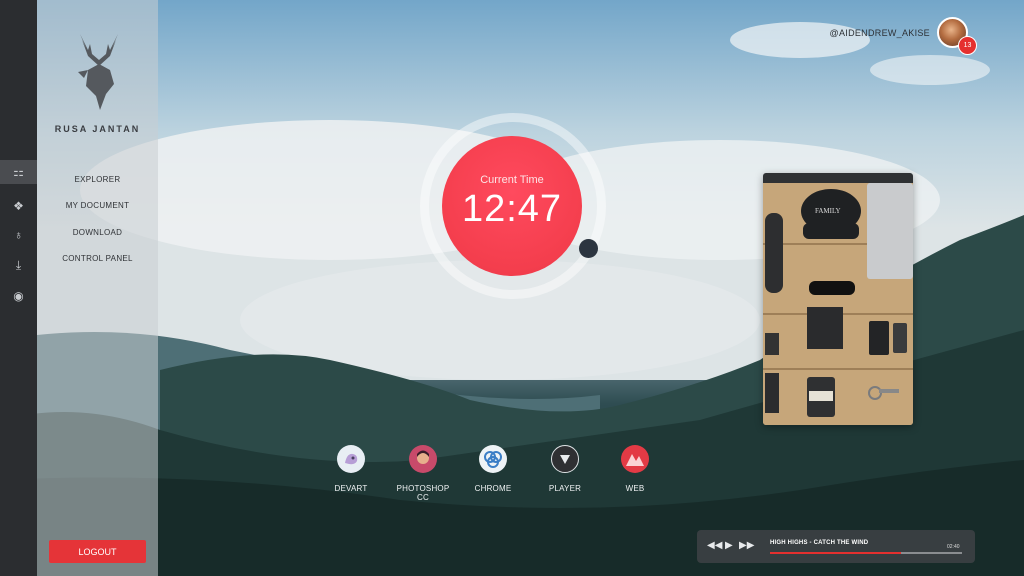  I want to click on notification-badge: 13, so click(967, 45).